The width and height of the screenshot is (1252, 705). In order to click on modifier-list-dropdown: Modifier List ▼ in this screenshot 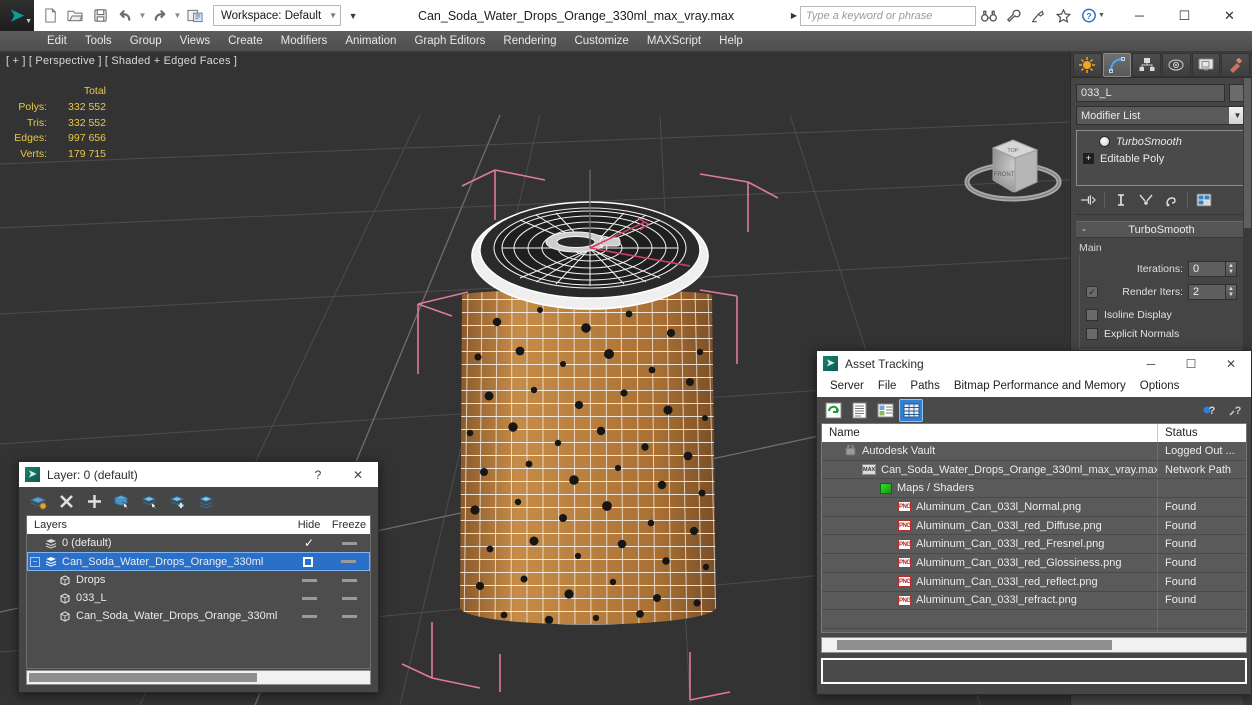, I will do `click(1161, 115)`.